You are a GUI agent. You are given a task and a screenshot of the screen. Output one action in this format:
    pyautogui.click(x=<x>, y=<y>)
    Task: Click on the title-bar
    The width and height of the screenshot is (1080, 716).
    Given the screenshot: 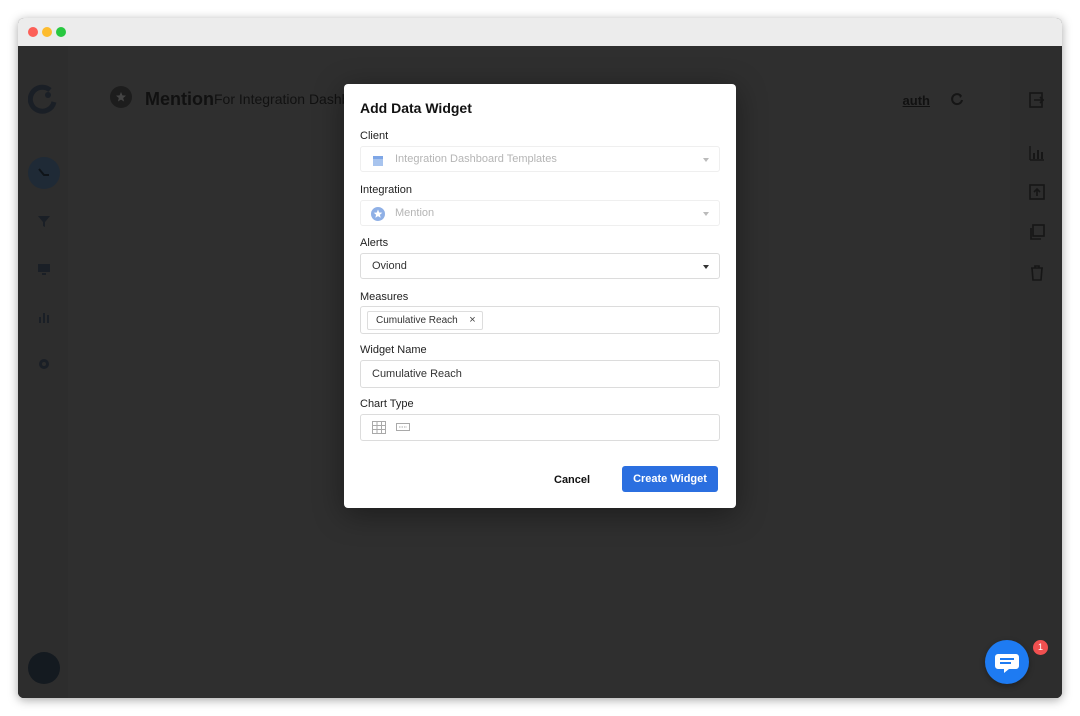 What is the action you would take?
    pyautogui.click(x=540, y=32)
    